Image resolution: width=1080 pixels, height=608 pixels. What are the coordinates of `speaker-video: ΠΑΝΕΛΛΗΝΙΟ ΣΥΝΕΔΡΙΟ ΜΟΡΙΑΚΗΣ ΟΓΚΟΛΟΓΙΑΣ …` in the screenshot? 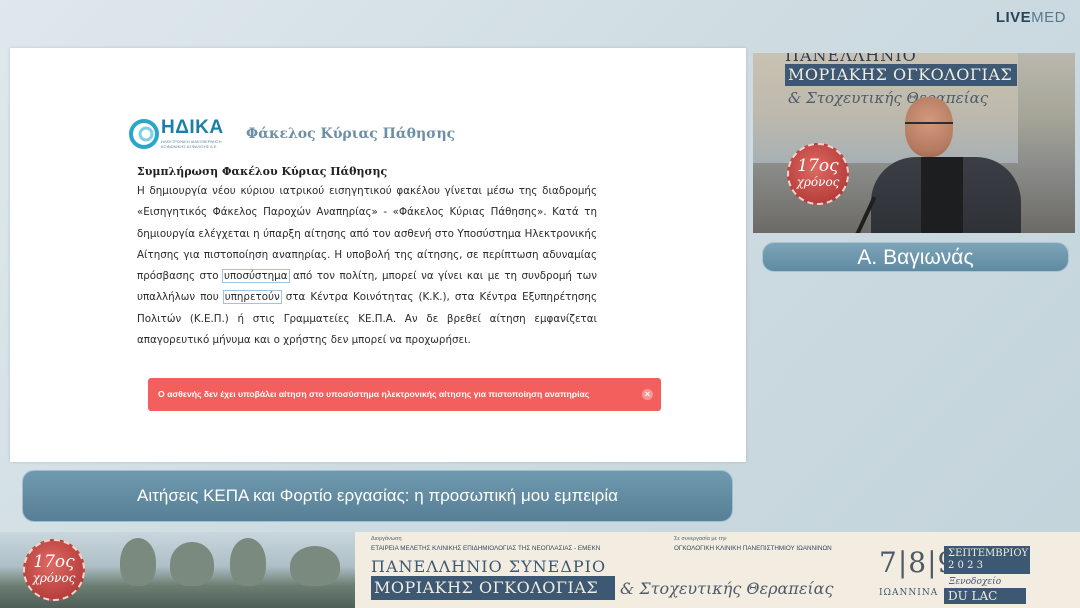 It's located at (914, 143).